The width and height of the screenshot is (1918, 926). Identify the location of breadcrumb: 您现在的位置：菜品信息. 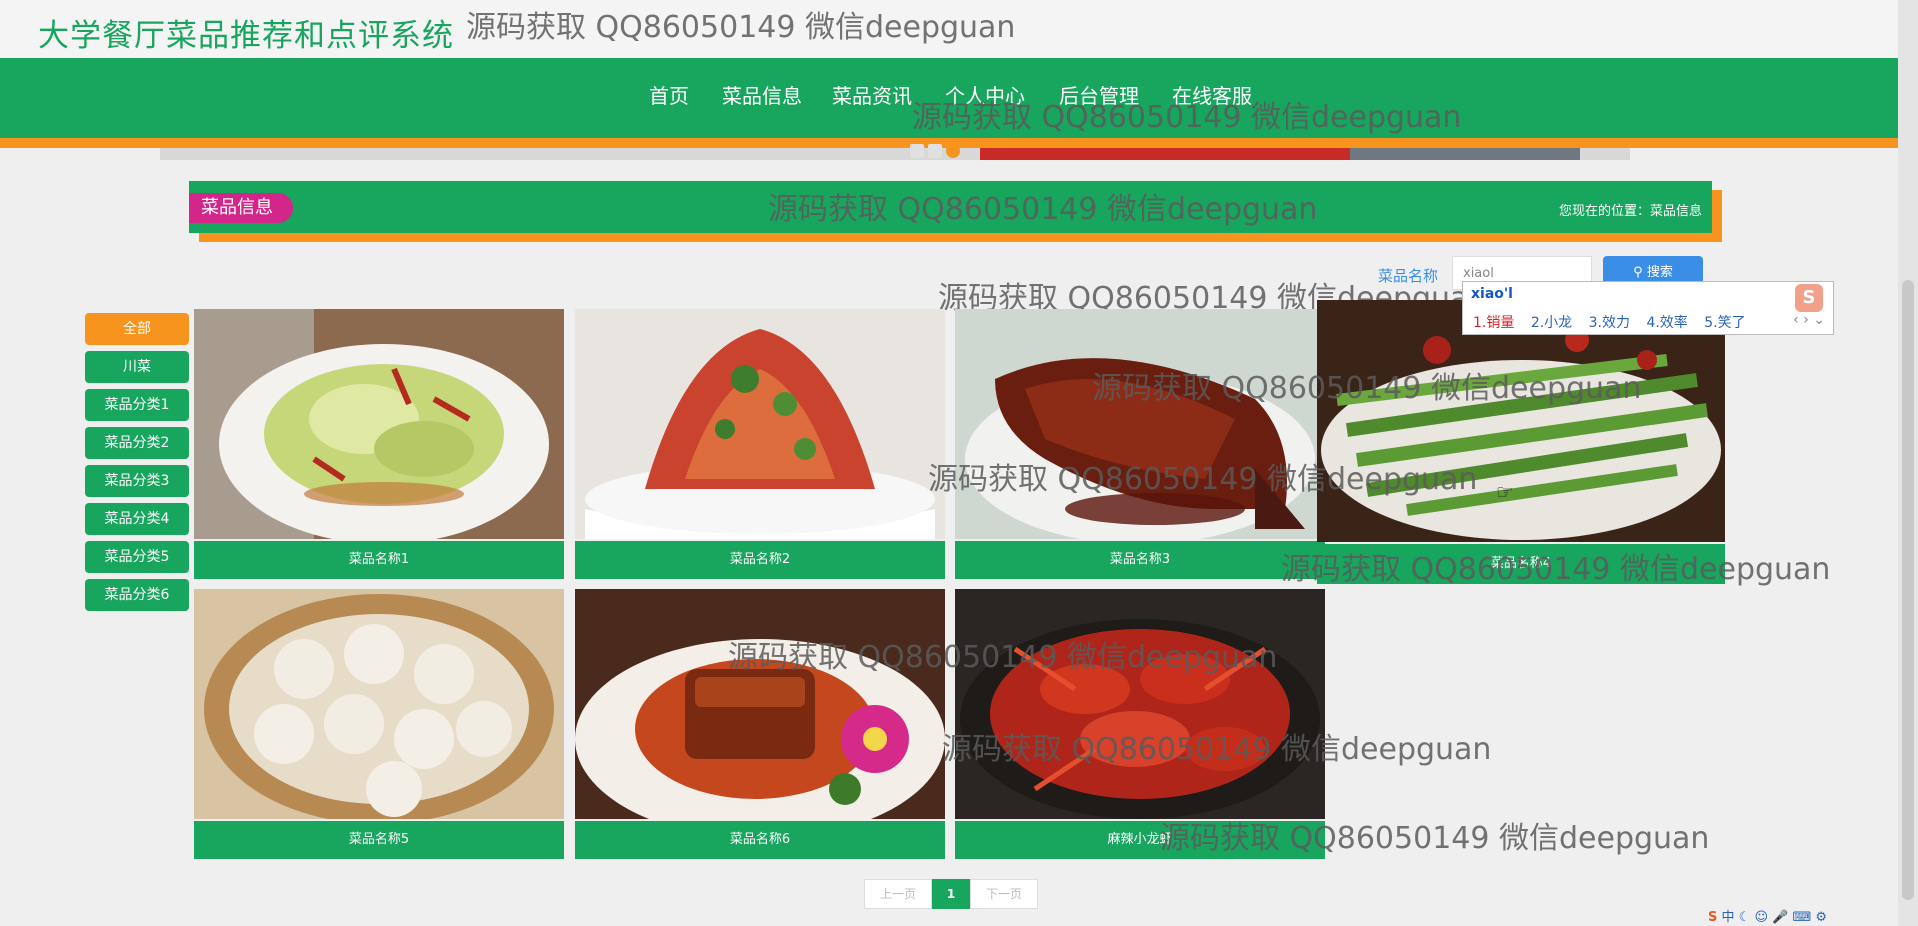
(1630, 211).